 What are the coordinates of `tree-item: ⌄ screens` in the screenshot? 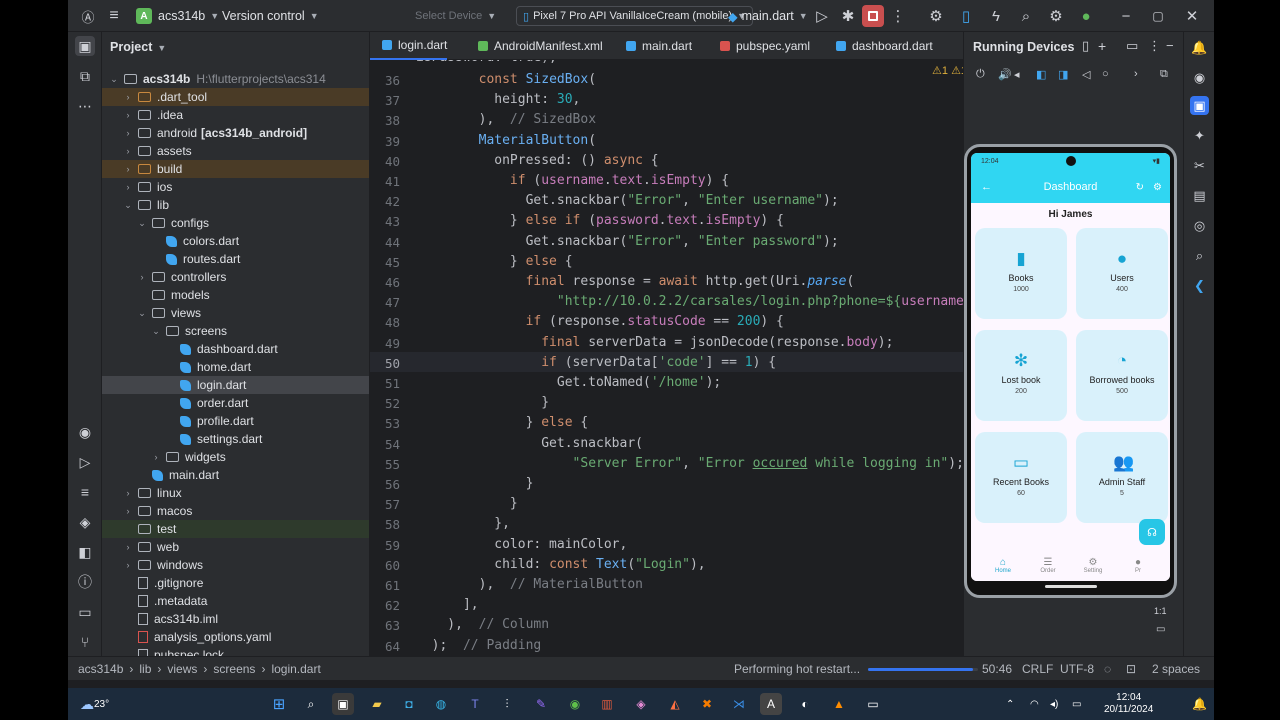 It's located at (235, 331).